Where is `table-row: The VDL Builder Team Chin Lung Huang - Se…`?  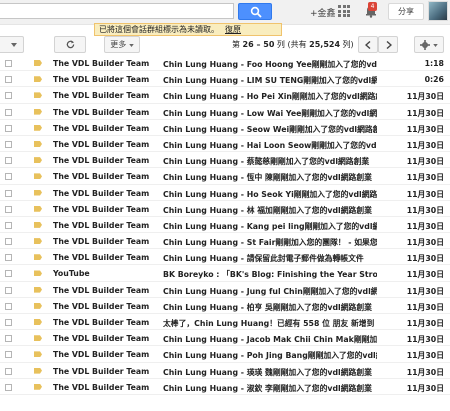 table-row: The VDL Builder Team Chin Lung Huang - Se… is located at coordinates (225, 127).